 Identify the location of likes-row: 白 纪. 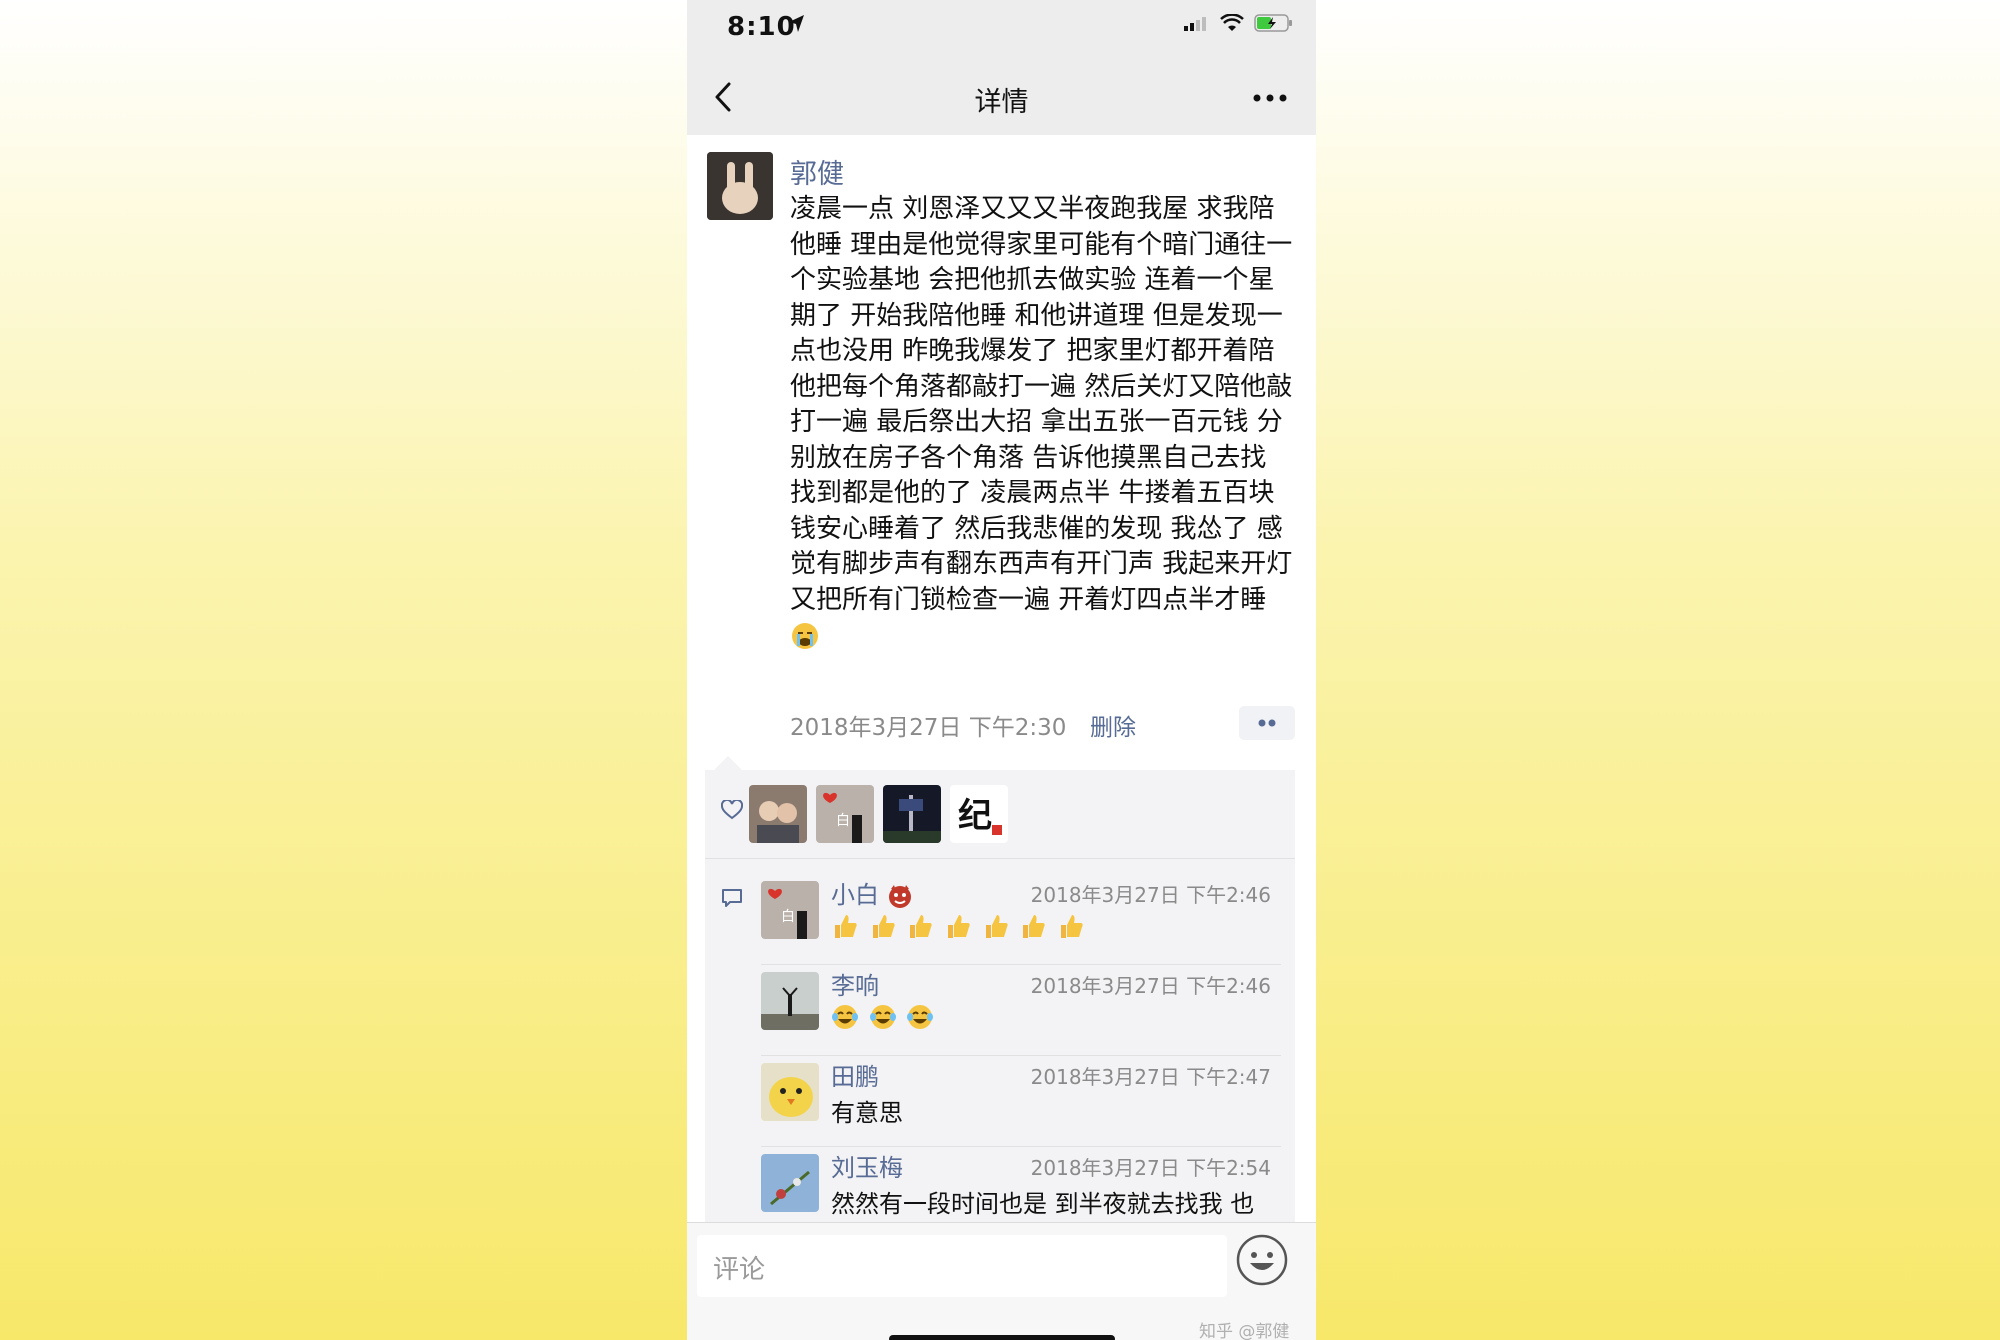
(1000, 814).